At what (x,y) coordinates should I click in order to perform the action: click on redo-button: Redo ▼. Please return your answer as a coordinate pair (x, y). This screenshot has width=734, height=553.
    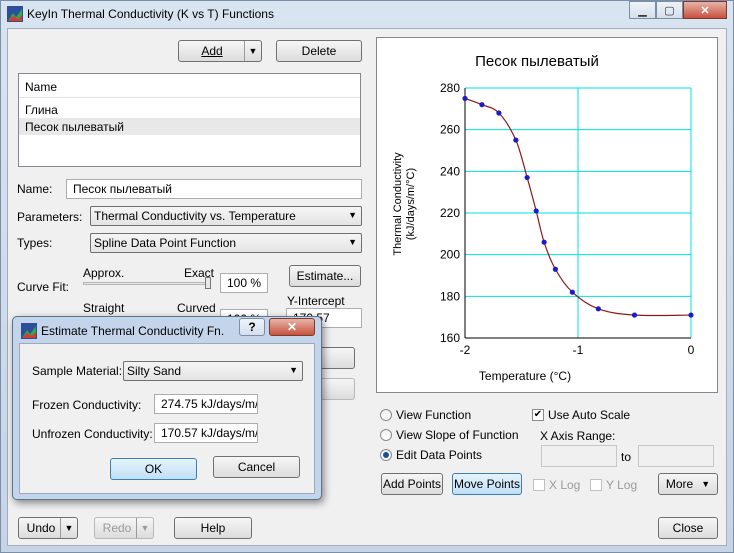
    Looking at the image, I should click on (124, 528).